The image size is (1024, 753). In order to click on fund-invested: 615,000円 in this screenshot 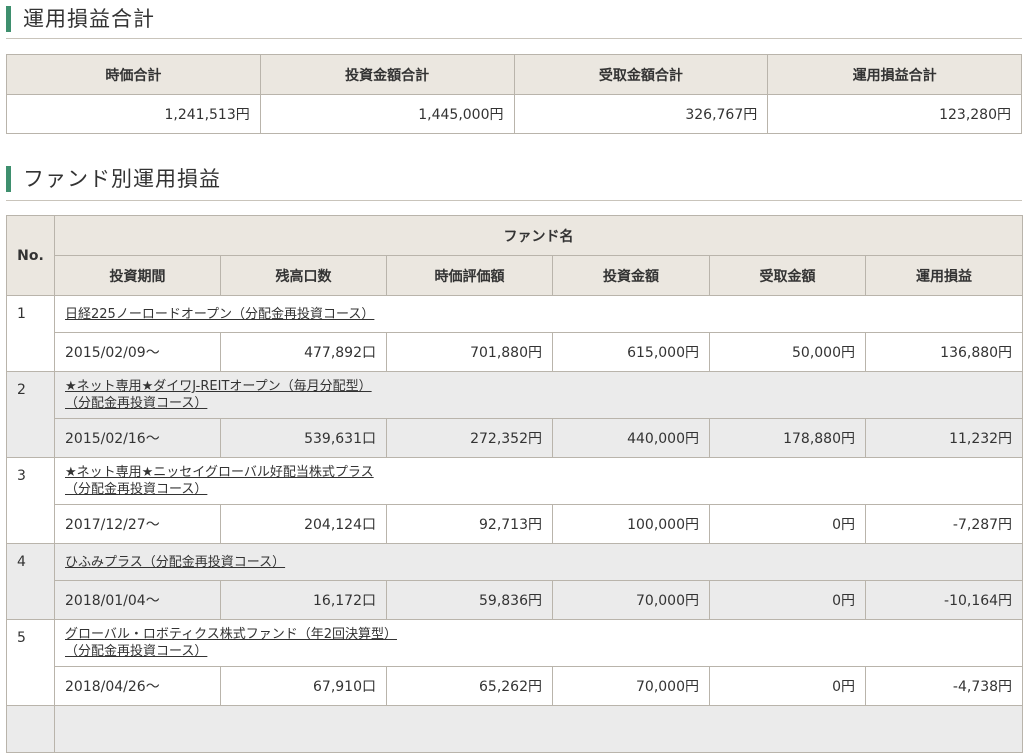, I will do `click(631, 352)`.